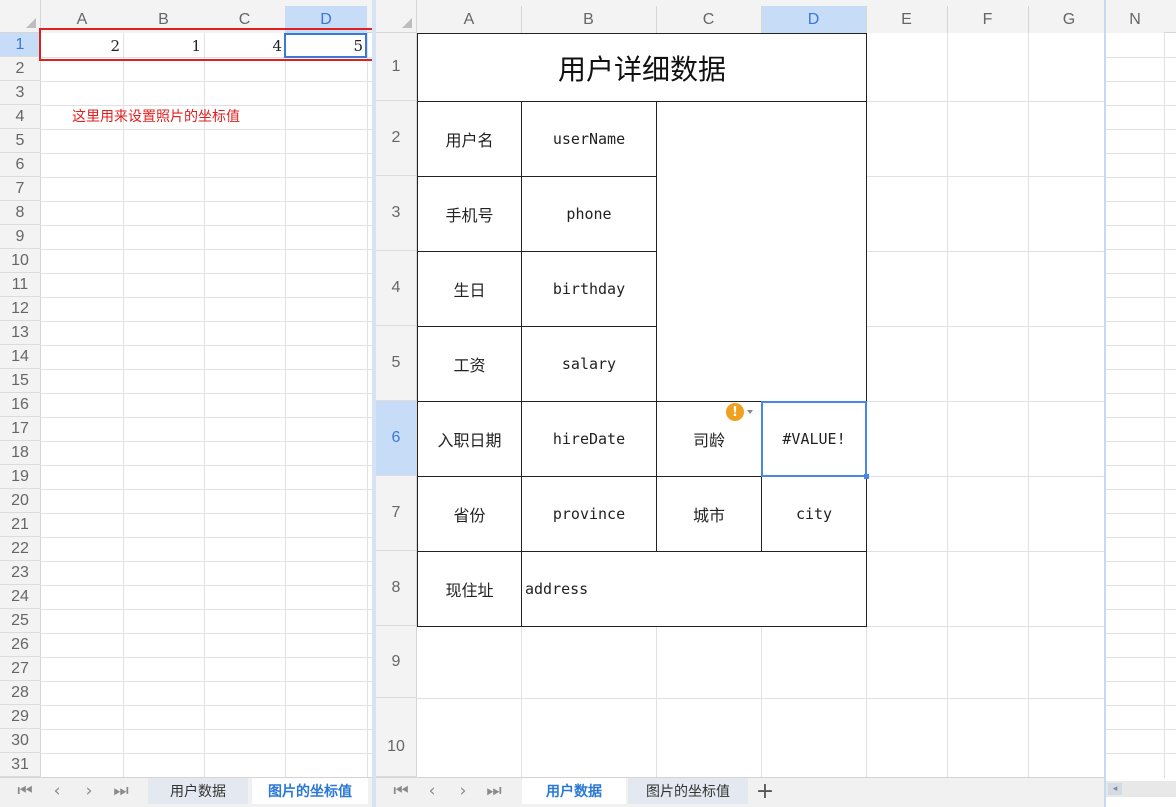  I want to click on r-column-header-d: D, so click(813, 19).